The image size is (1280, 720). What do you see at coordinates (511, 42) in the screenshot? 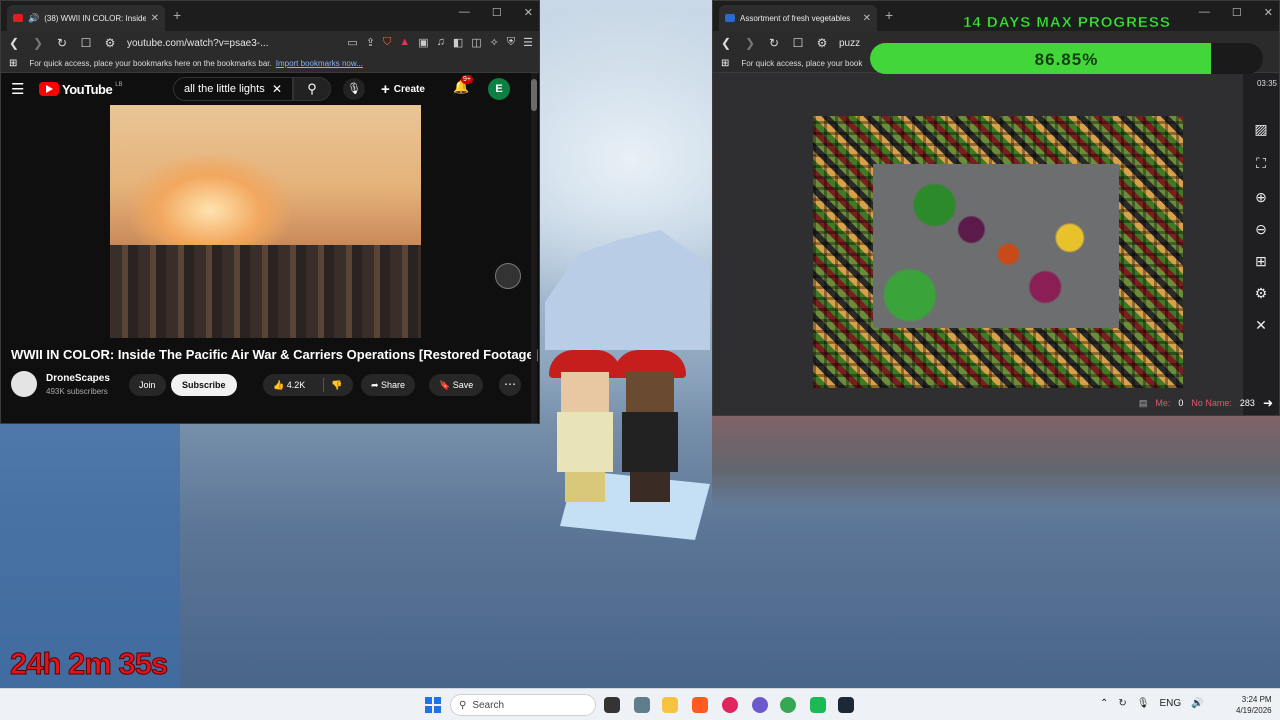
I see `vpn-icon: ⛨` at bounding box center [511, 42].